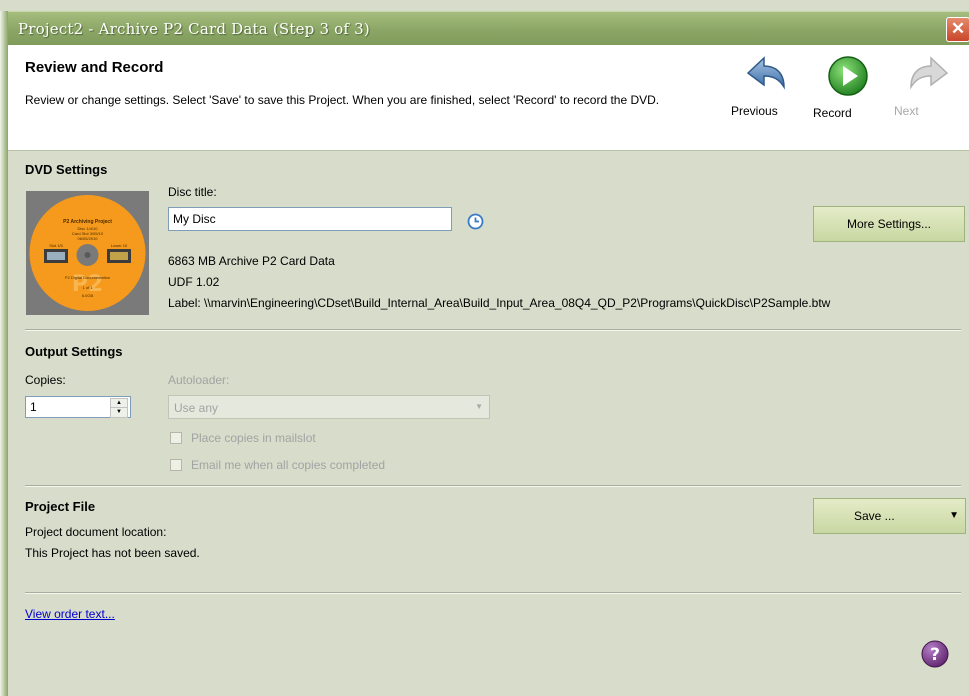  Describe the element at coordinates (119, 245) in the screenshot. I see `svg-text: Lower 10` at that location.